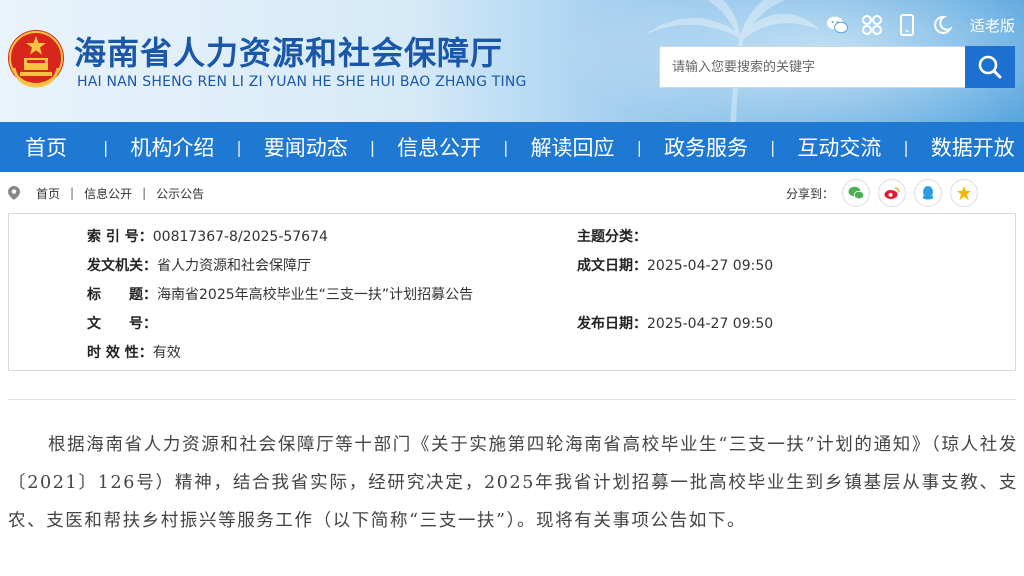  I want to click on meta-index-label: 索 引 号：, so click(120, 237).